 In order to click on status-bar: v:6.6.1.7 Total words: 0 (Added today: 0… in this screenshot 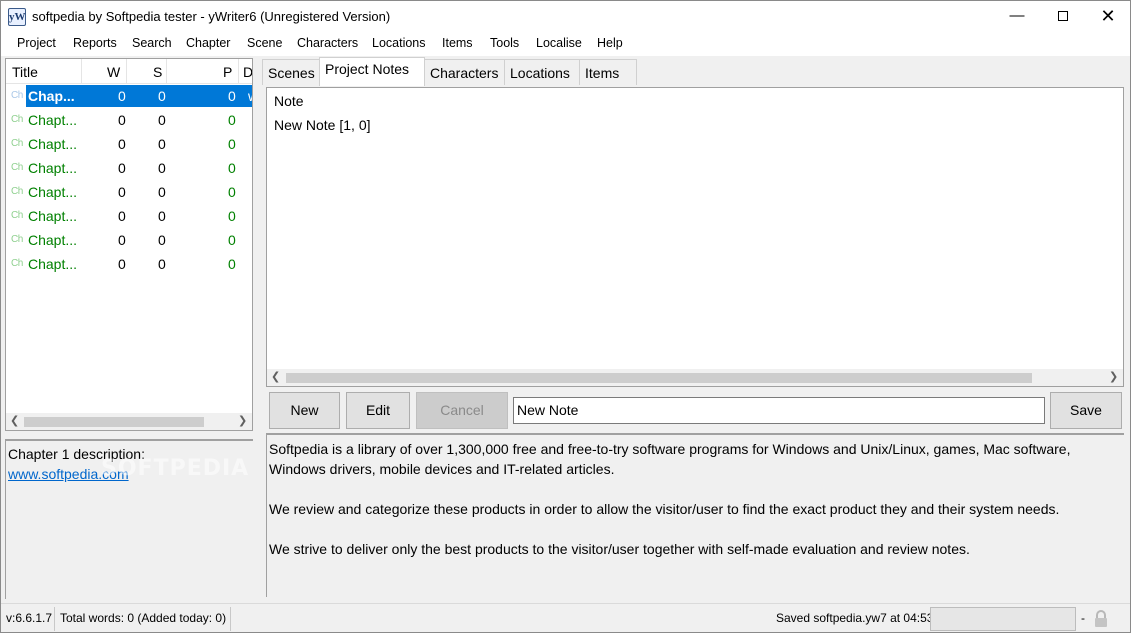, I will do `click(565, 617)`.